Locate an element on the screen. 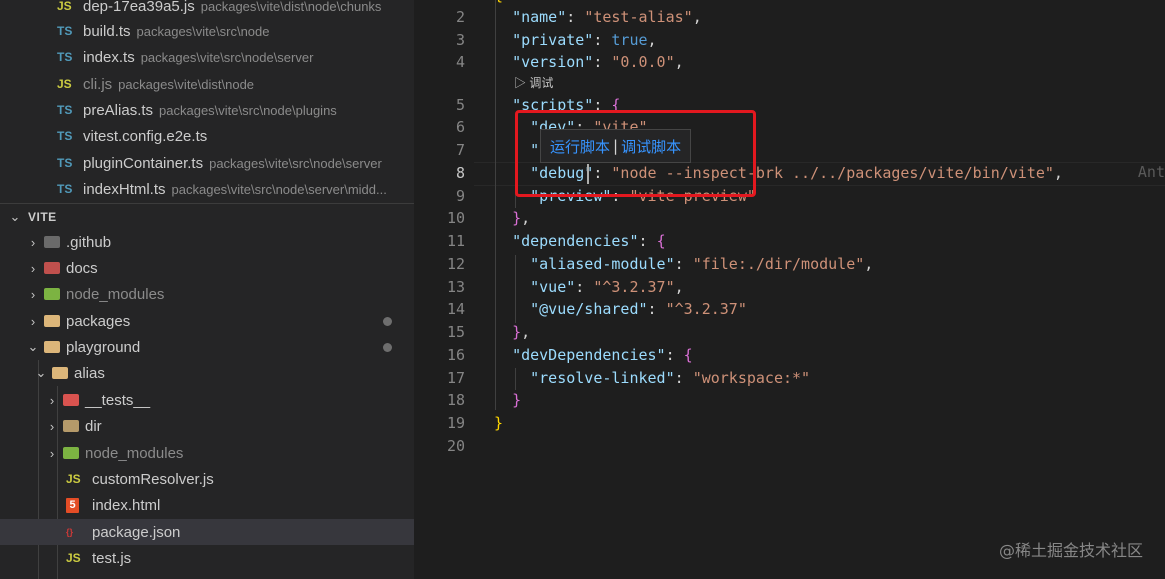  tree-item-label: docs is located at coordinates (82, 268).